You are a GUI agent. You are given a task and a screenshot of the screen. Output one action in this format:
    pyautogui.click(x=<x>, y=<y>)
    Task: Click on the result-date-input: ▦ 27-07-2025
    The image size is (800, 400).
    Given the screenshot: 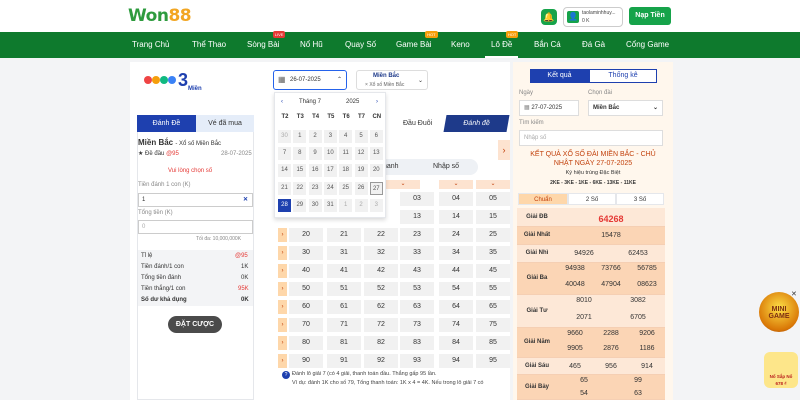 What is the action you would take?
    pyautogui.click(x=549, y=108)
    